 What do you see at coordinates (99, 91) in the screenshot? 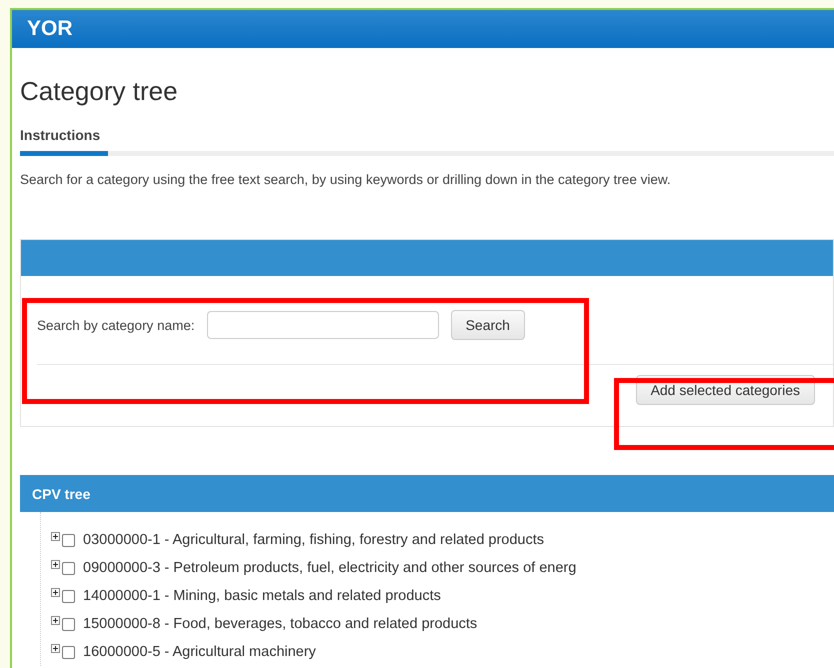
I see `page-title: Category tree` at bounding box center [99, 91].